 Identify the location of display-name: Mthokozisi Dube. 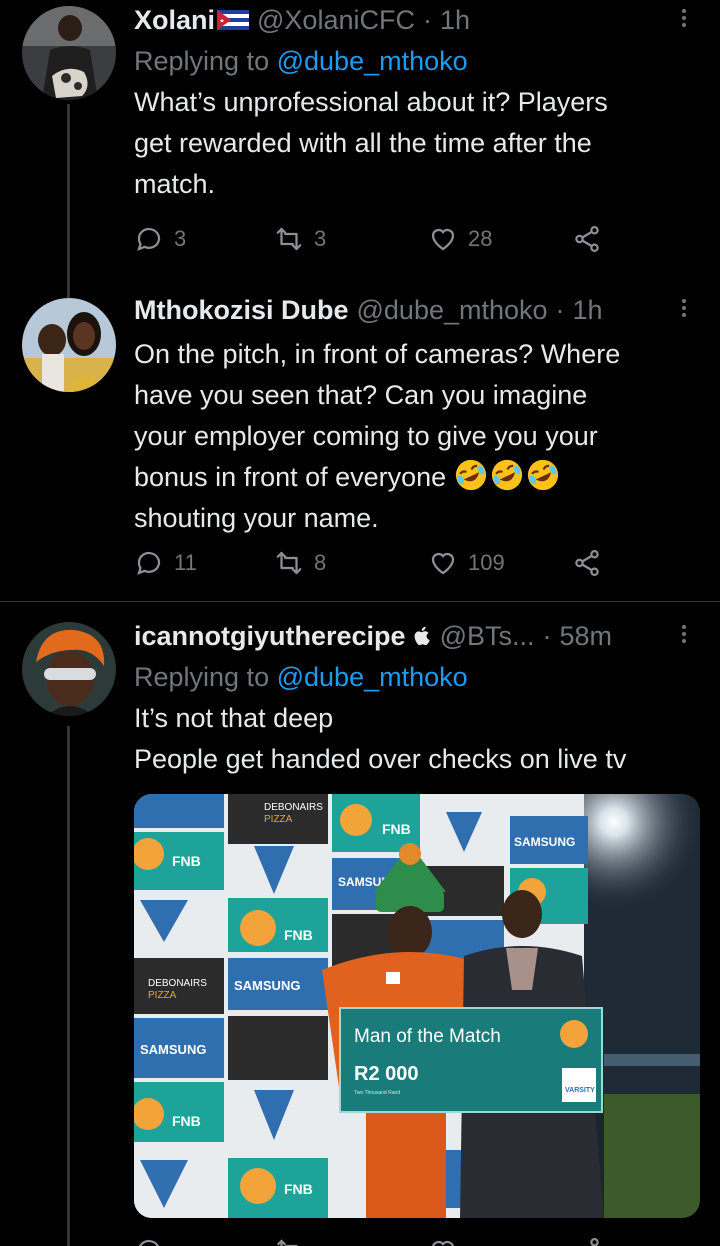
(241, 310).